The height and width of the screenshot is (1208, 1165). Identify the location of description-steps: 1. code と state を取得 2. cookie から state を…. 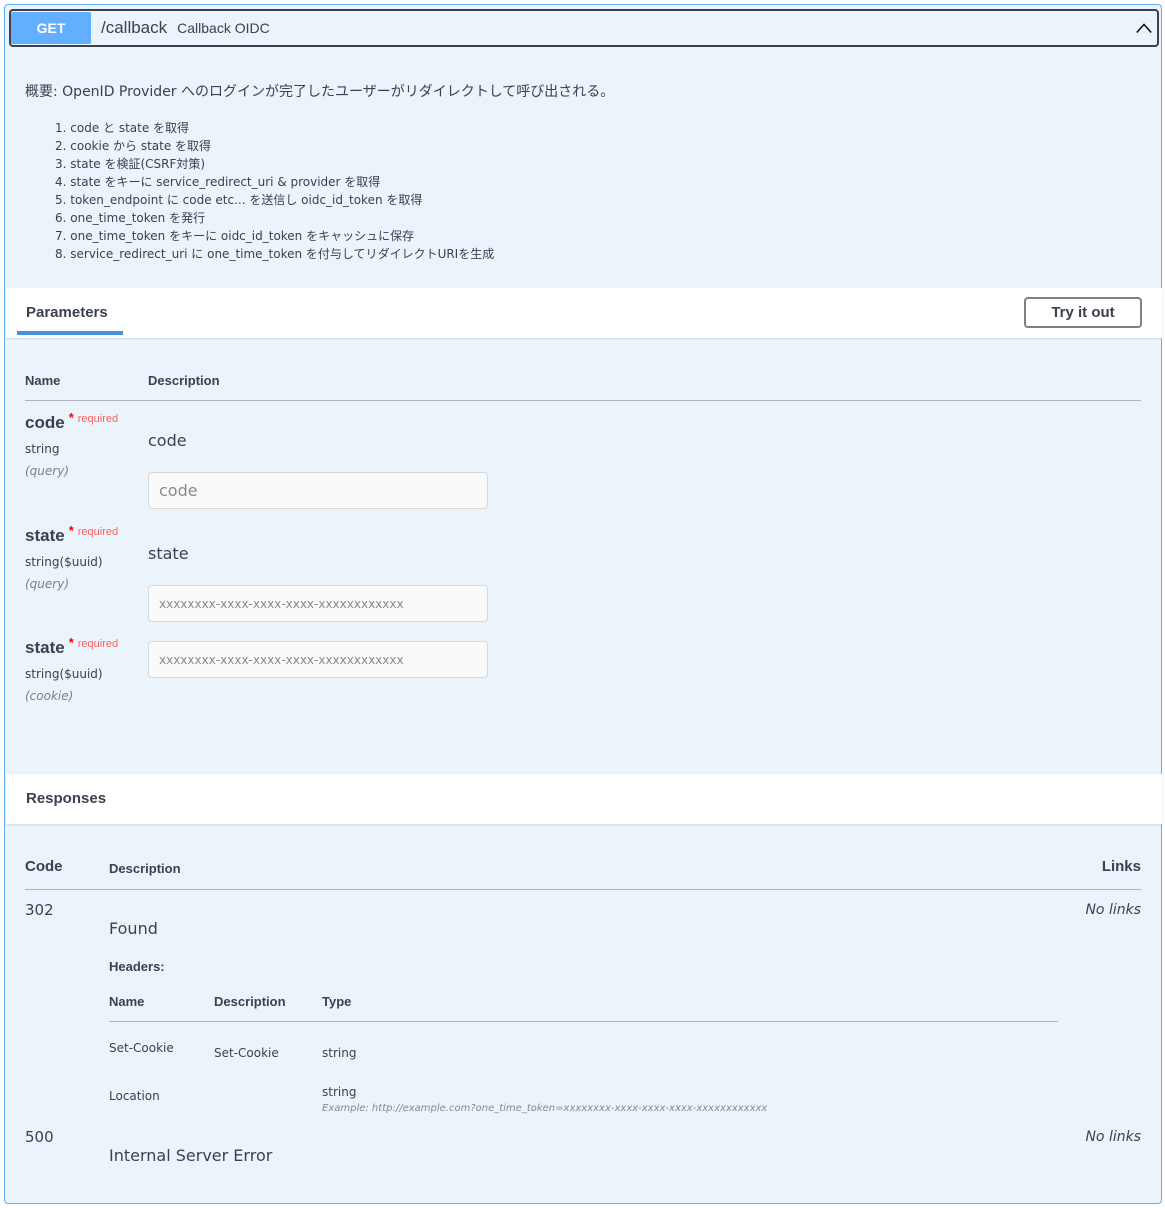
(274, 191).